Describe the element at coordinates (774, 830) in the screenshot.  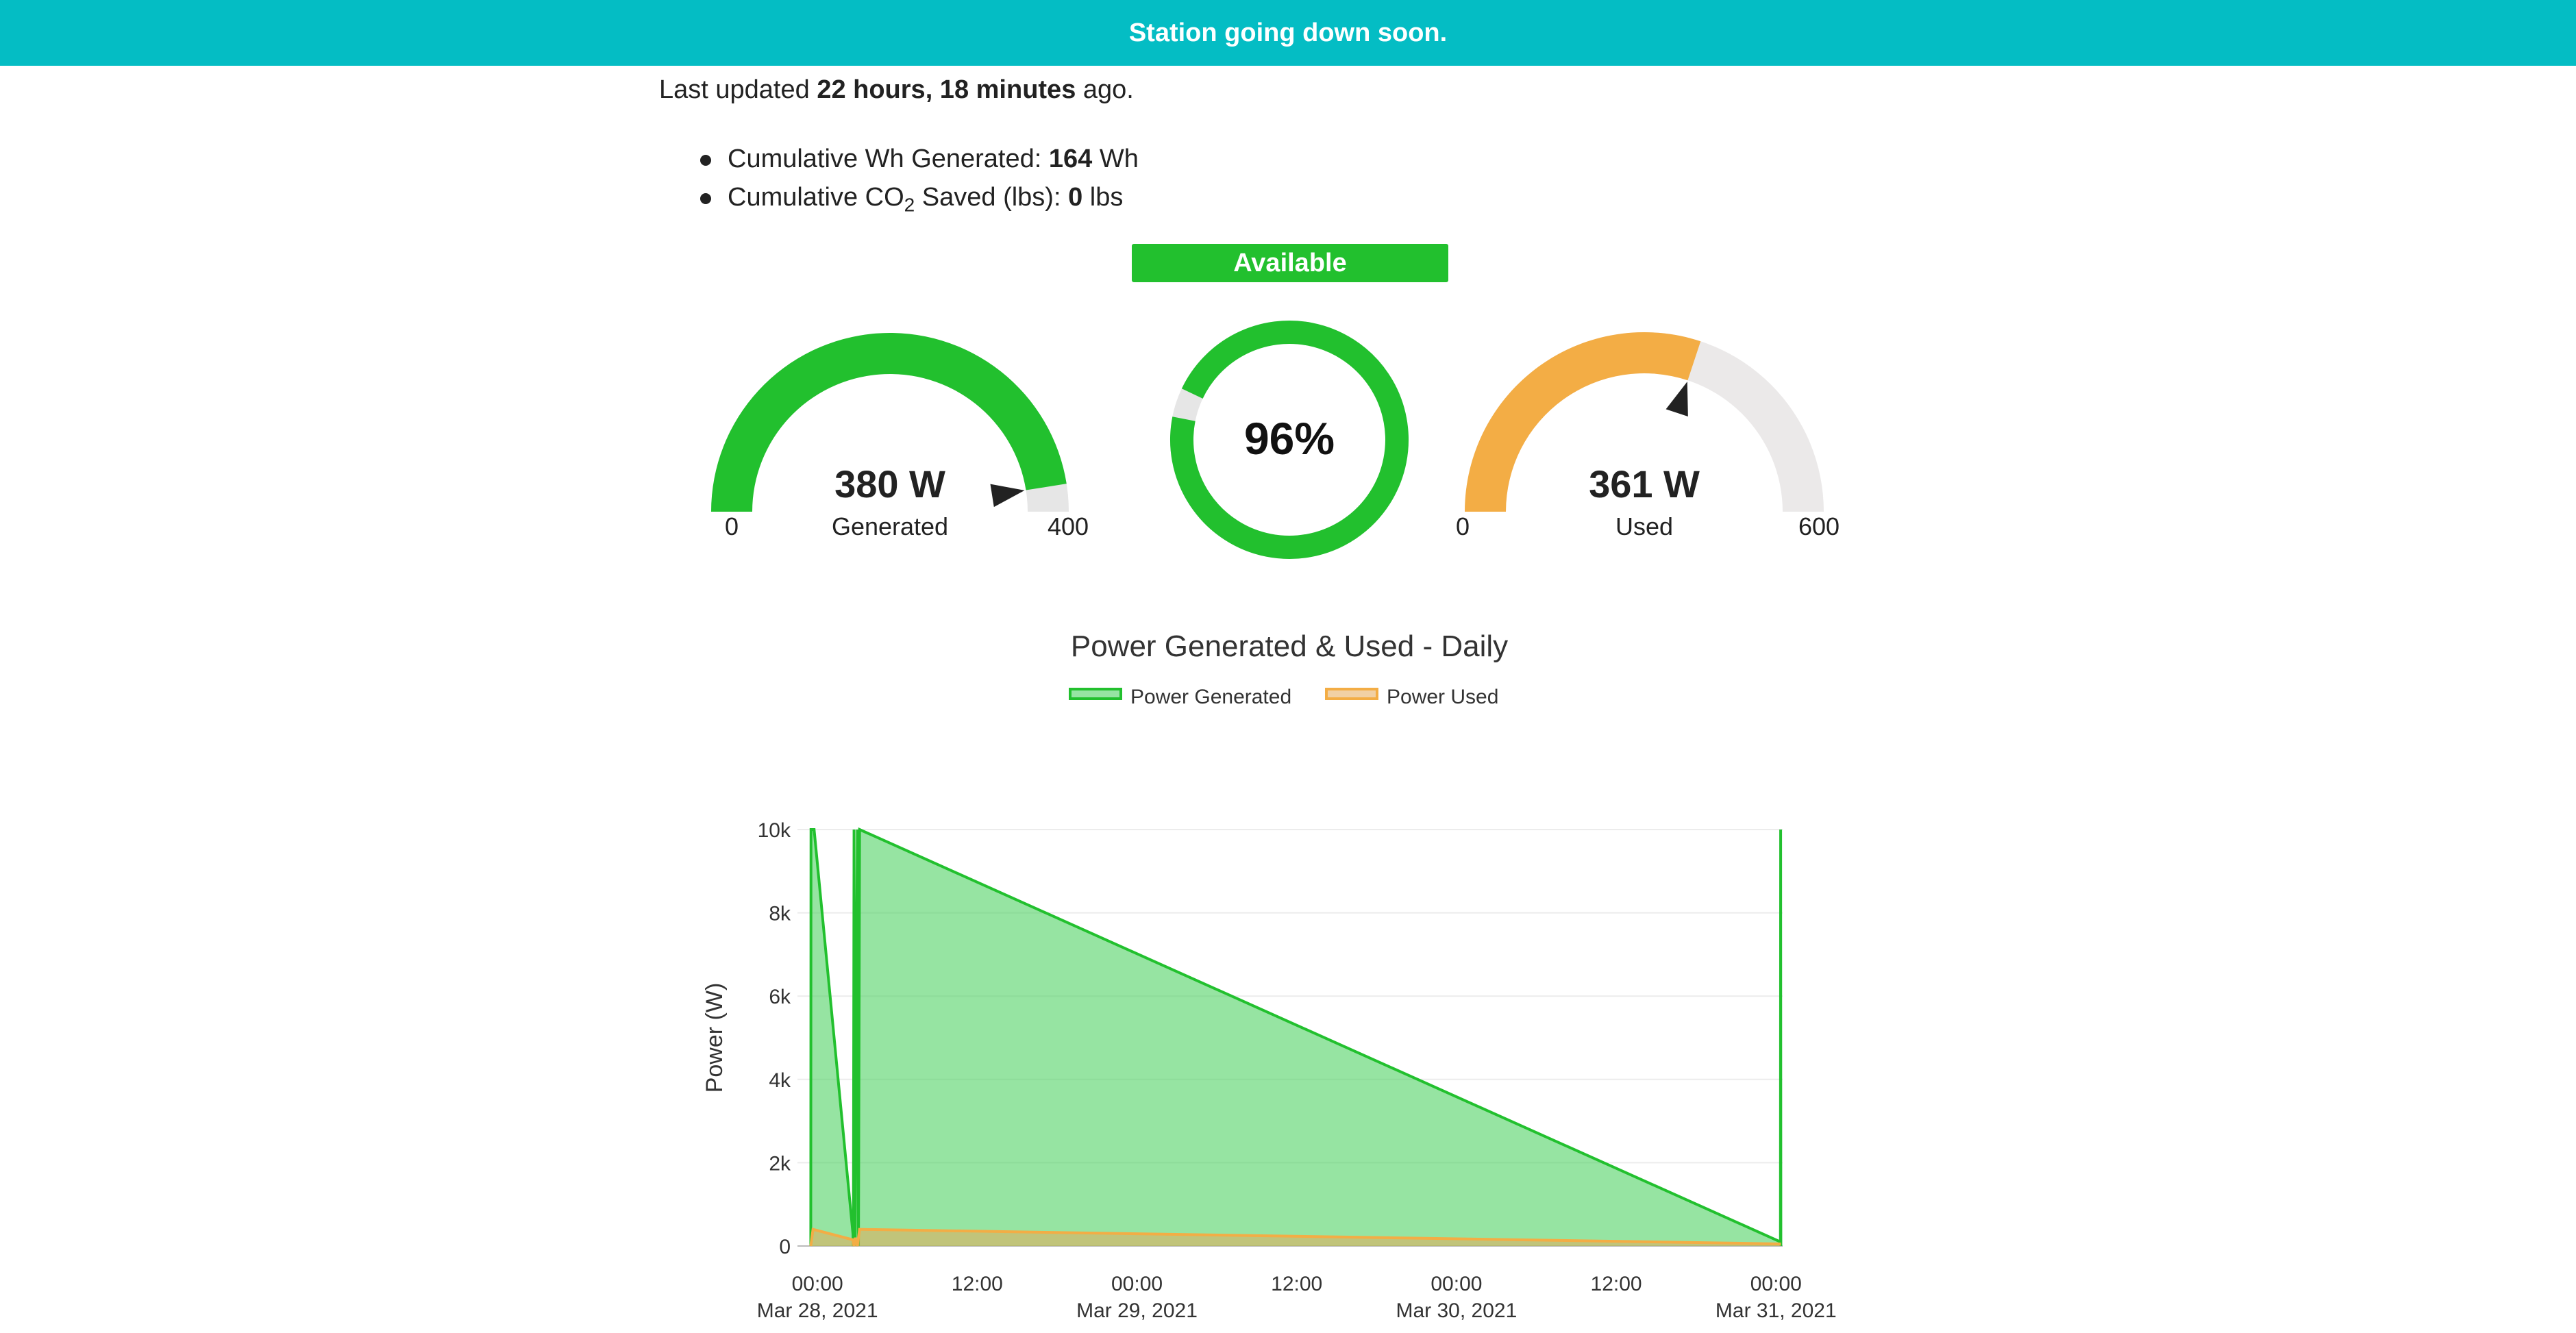
I see `y-tick-label: 10k` at that location.